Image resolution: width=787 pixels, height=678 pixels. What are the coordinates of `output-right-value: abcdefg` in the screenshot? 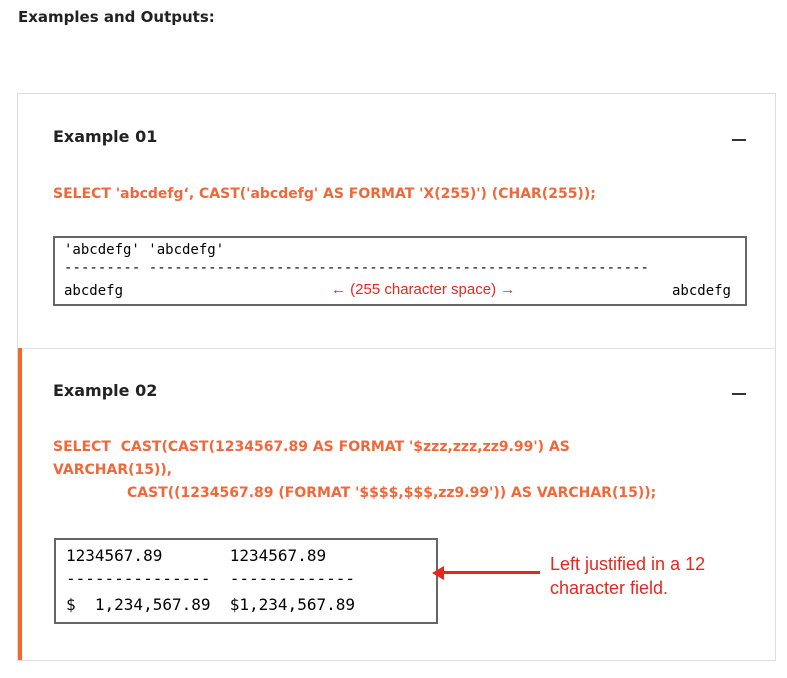 It's located at (701, 291).